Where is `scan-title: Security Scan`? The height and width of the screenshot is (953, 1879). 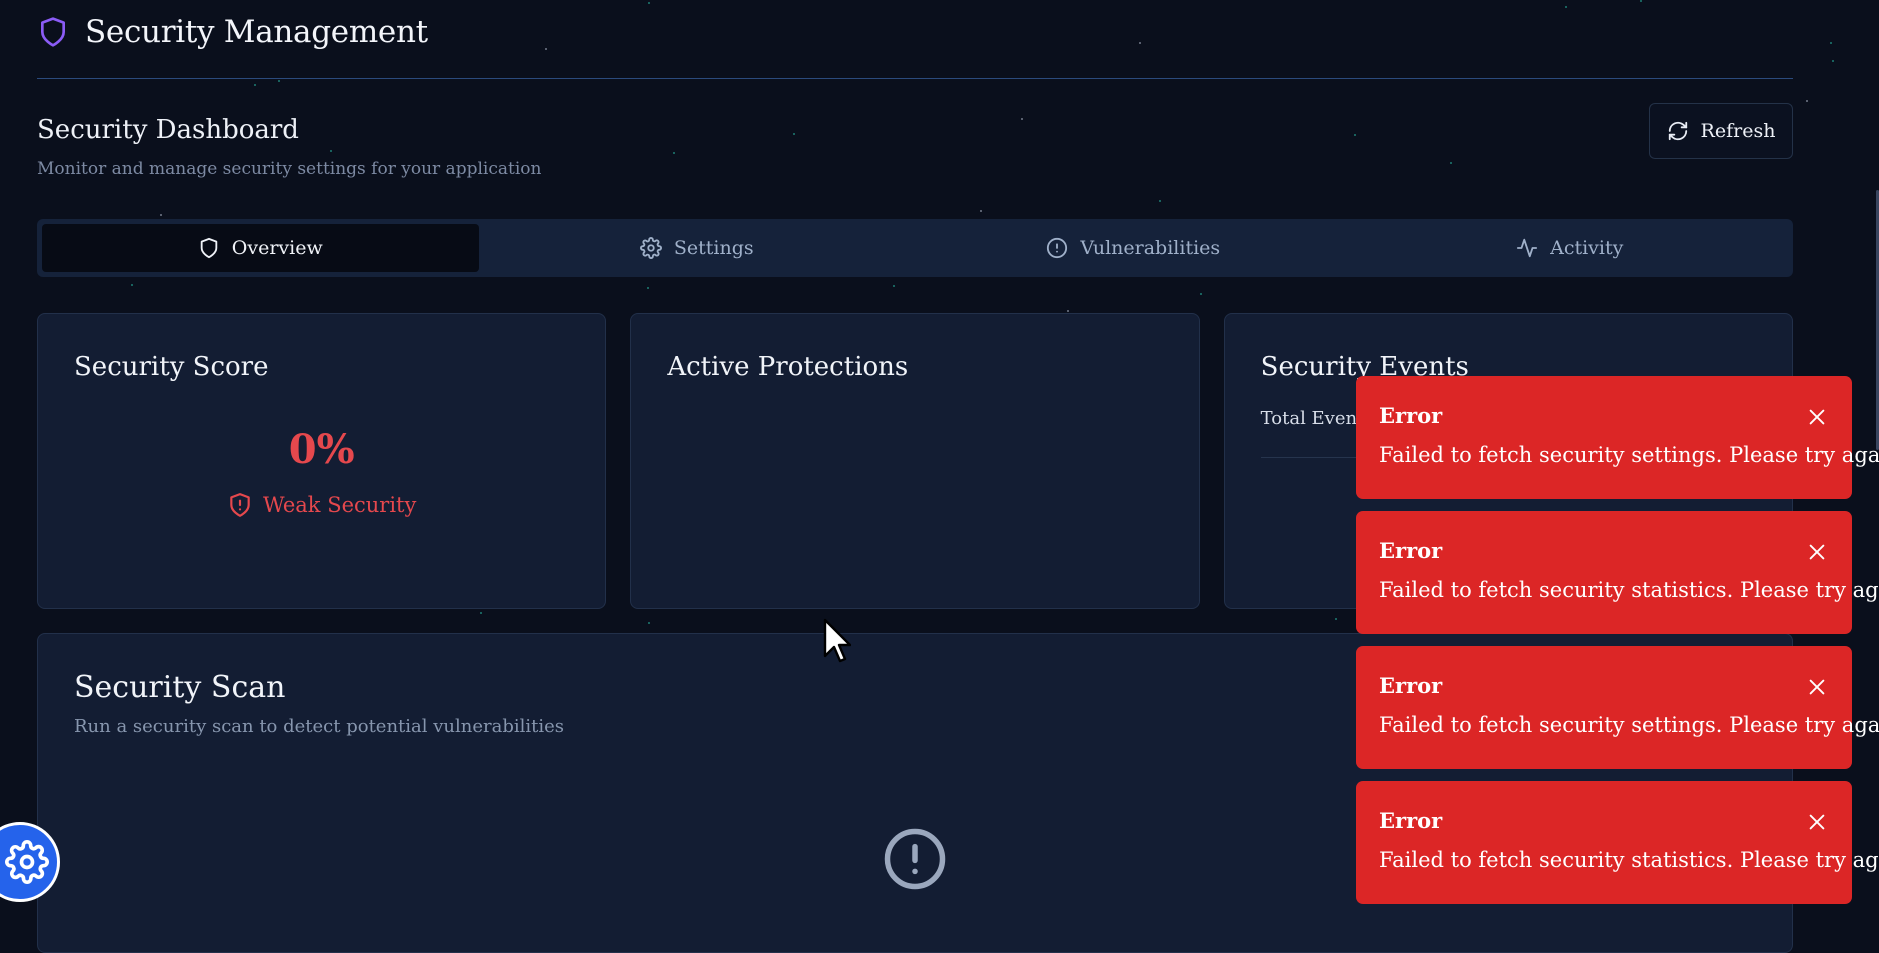 scan-title: Security Scan is located at coordinates (179, 687).